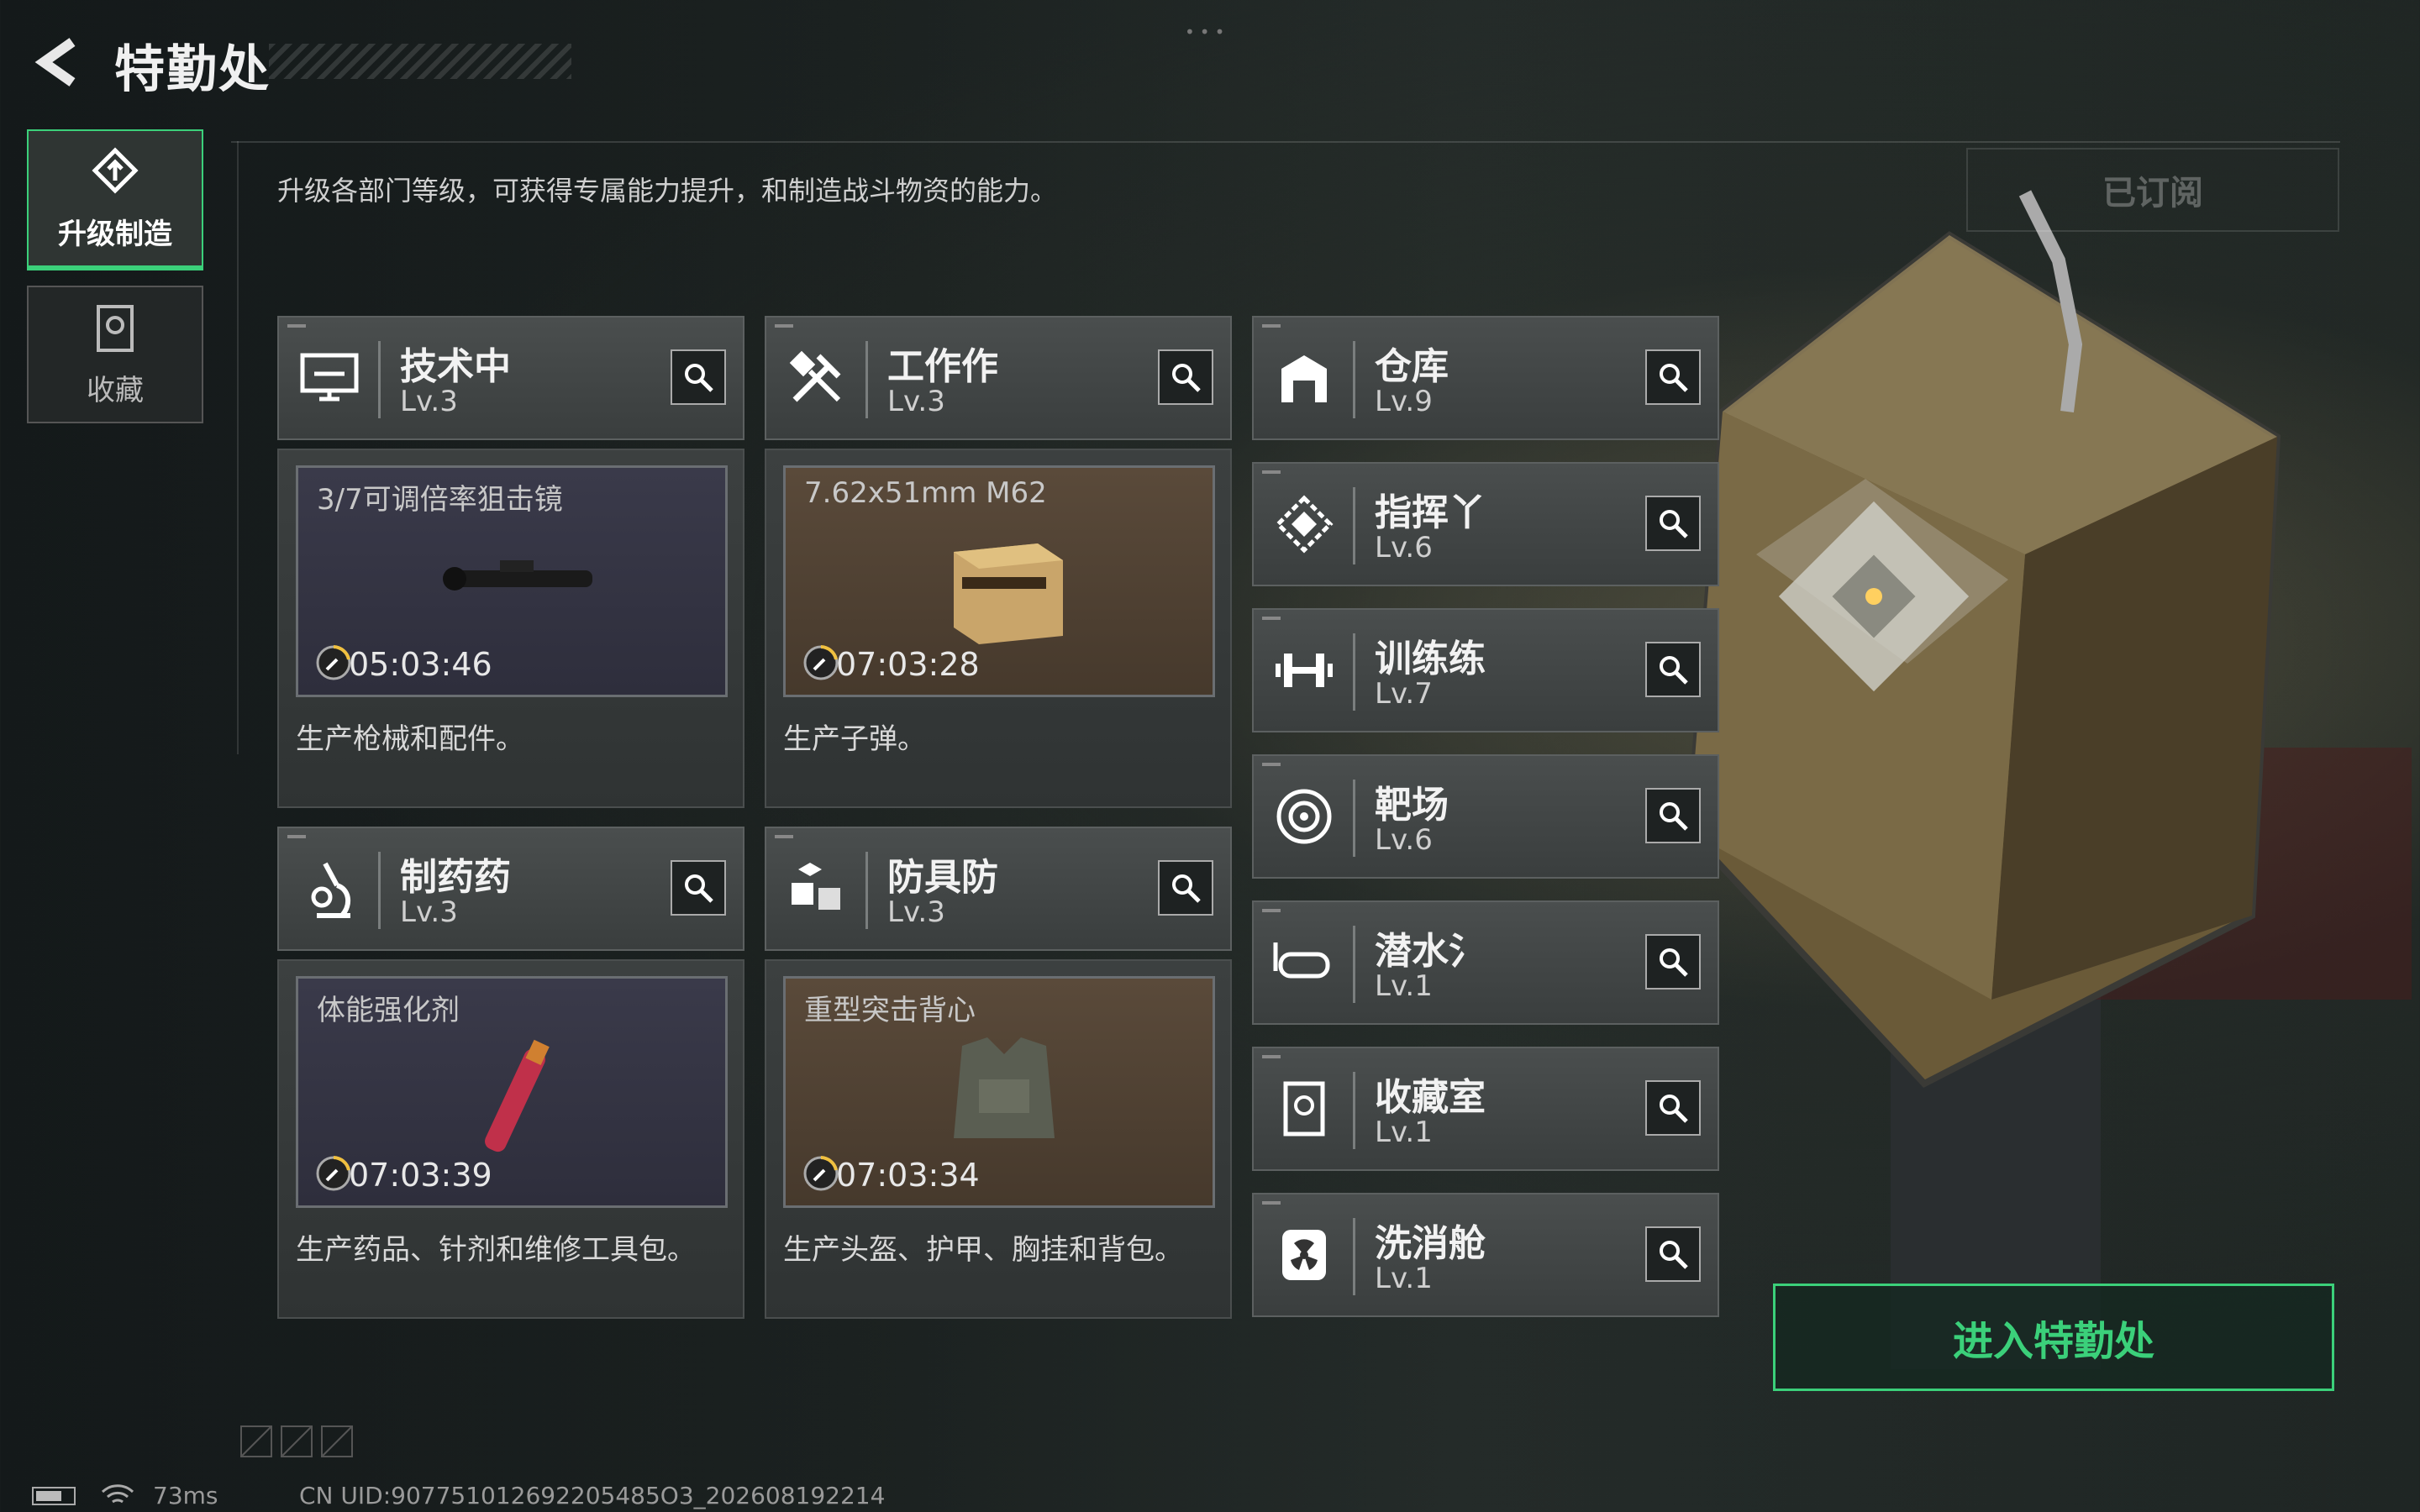 This screenshot has width=2420, height=1512. What do you see at coordinates (116, 390) in the screenshot?
I see `tab-label: 收藏` at bounding box center [116, 390].